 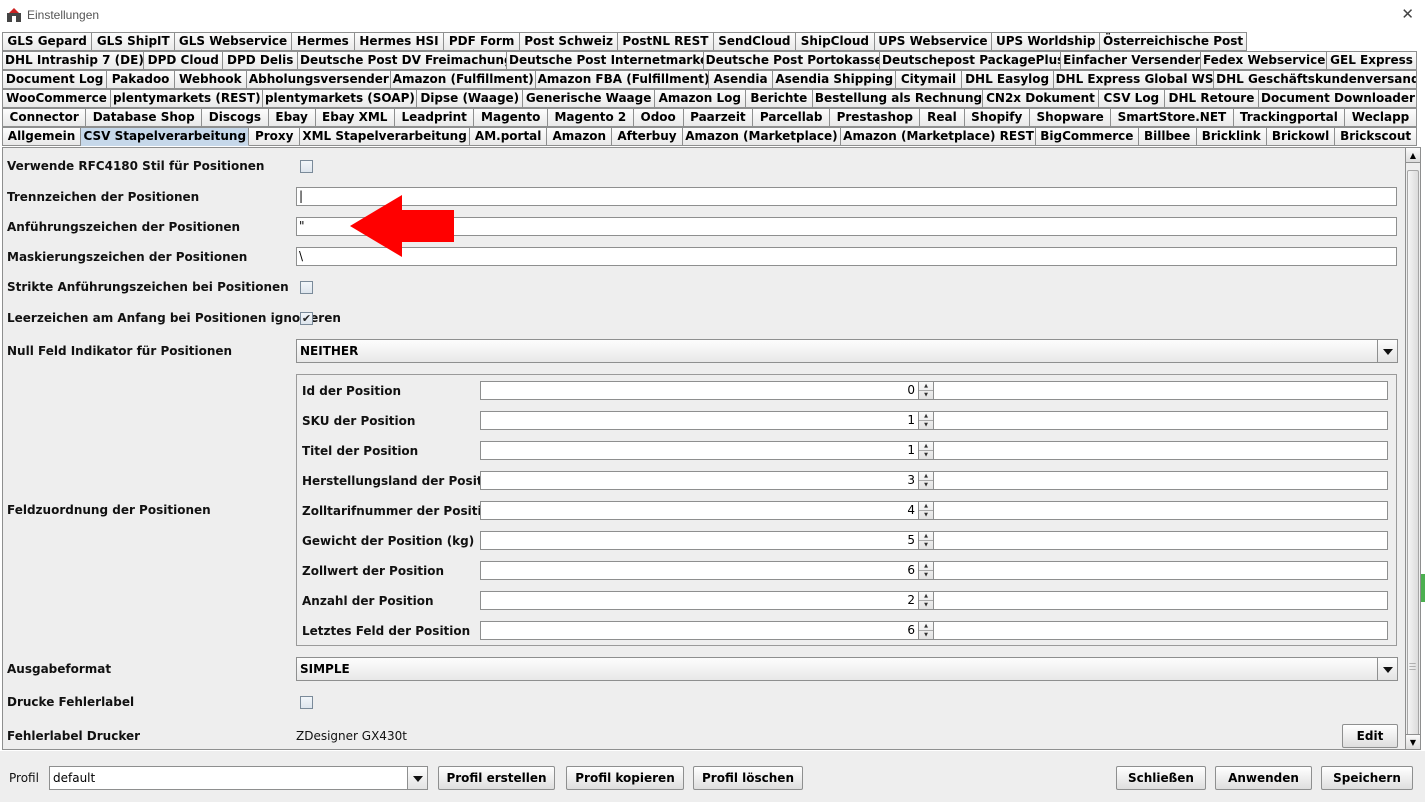 I want to click on create-profile-button: Profil erstellen, so click(x=496, y=778).